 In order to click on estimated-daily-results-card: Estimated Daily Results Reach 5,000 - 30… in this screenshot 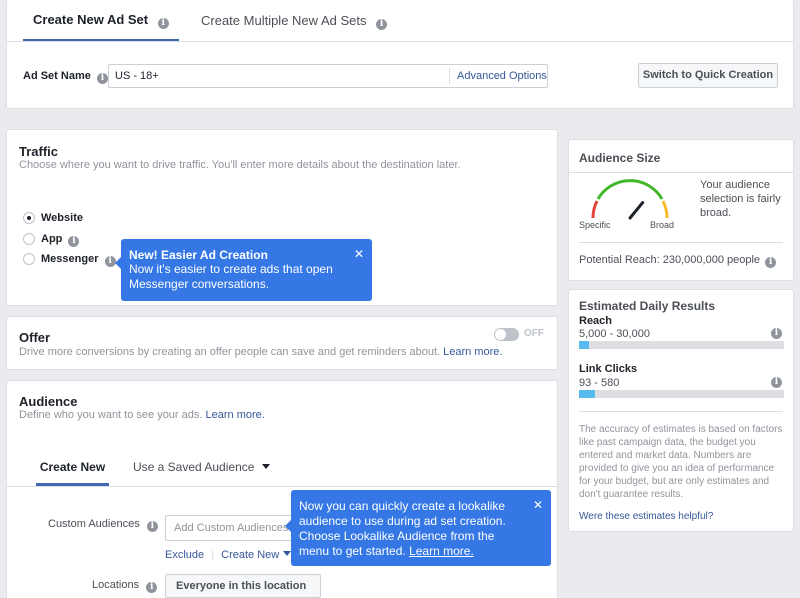, I will do `click(681, 410)`.